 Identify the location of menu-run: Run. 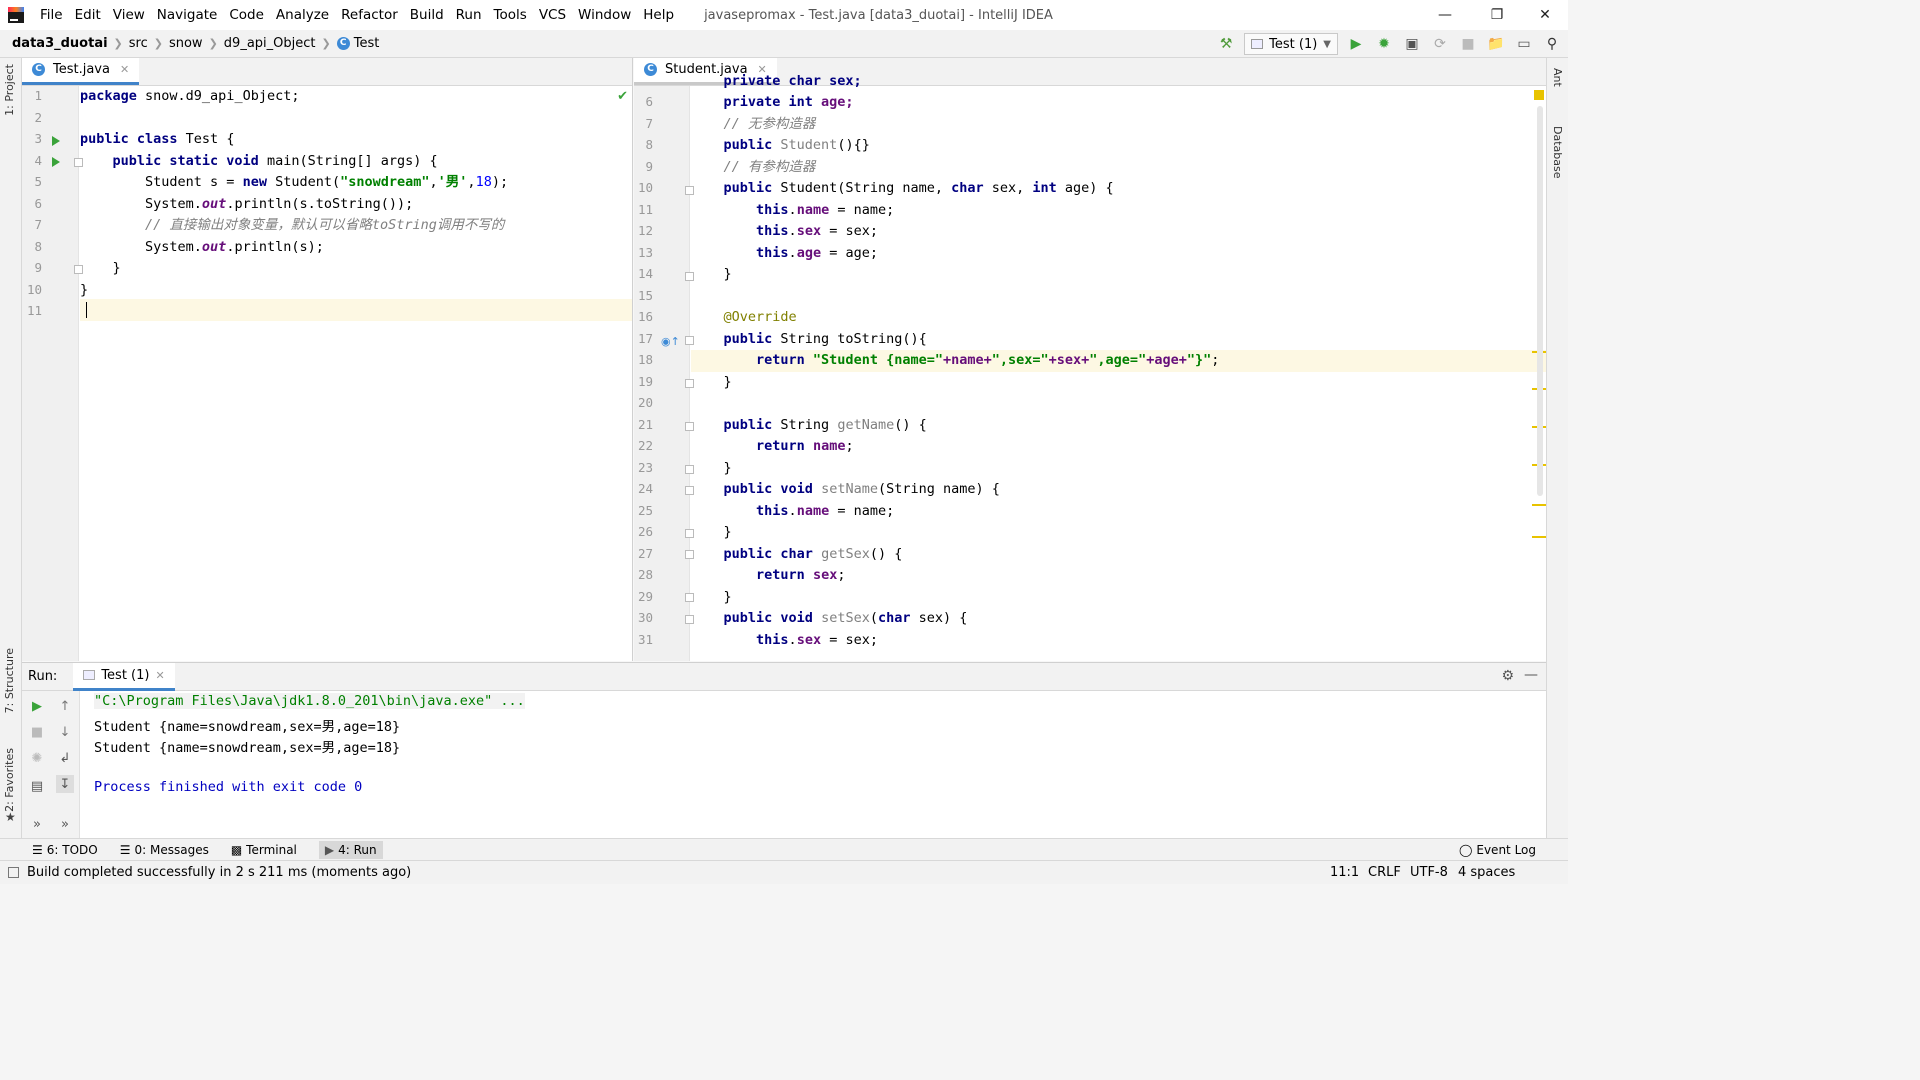
(469, 15).